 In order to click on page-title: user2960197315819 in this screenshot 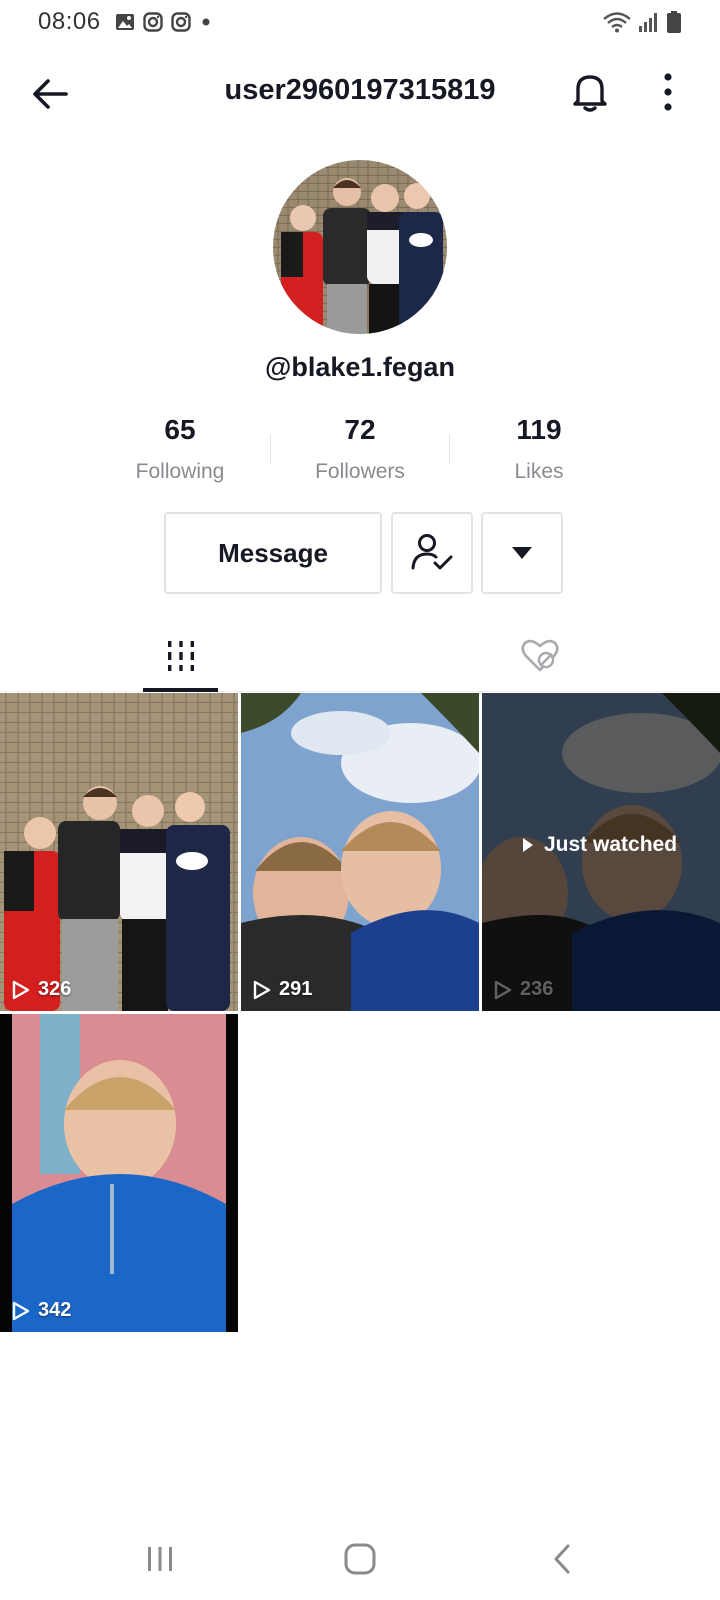, I will do `click(360, 90)`.